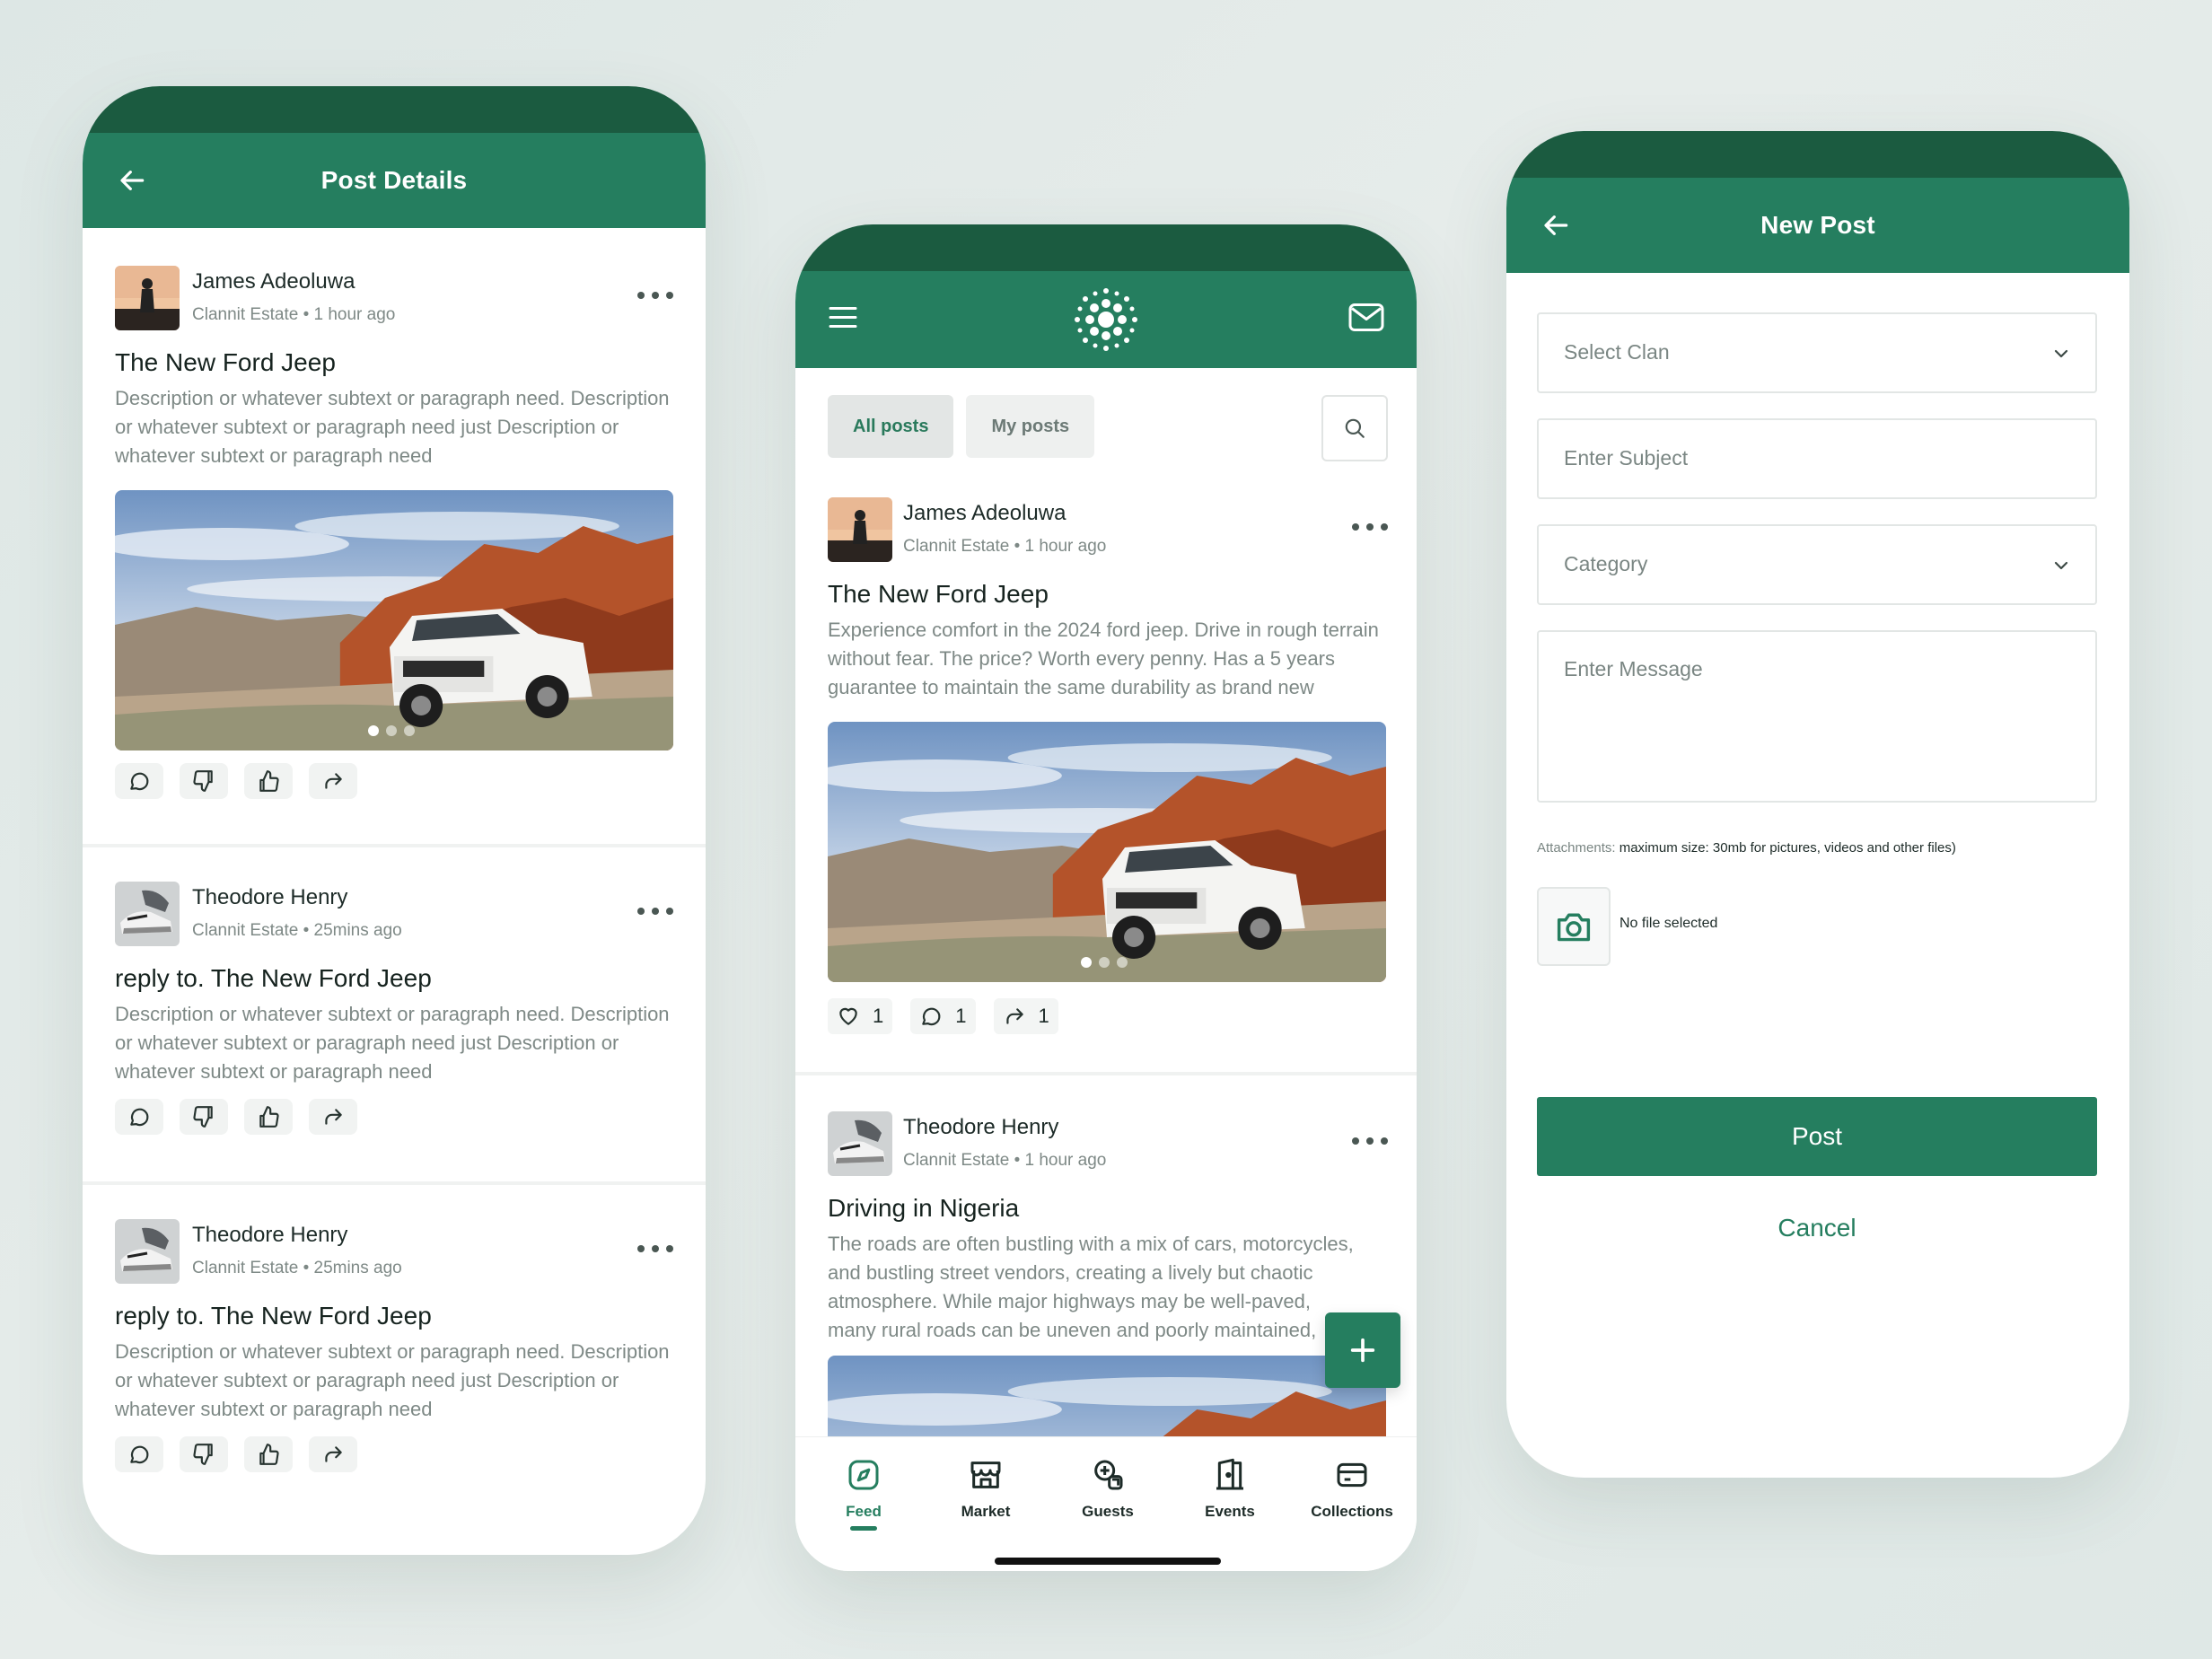 This screenshot has width=2212, height=1659. Describe the element at coordinates (938, 594) in the screenshot. I see `post-title: The New Ford Jeep` at that location.